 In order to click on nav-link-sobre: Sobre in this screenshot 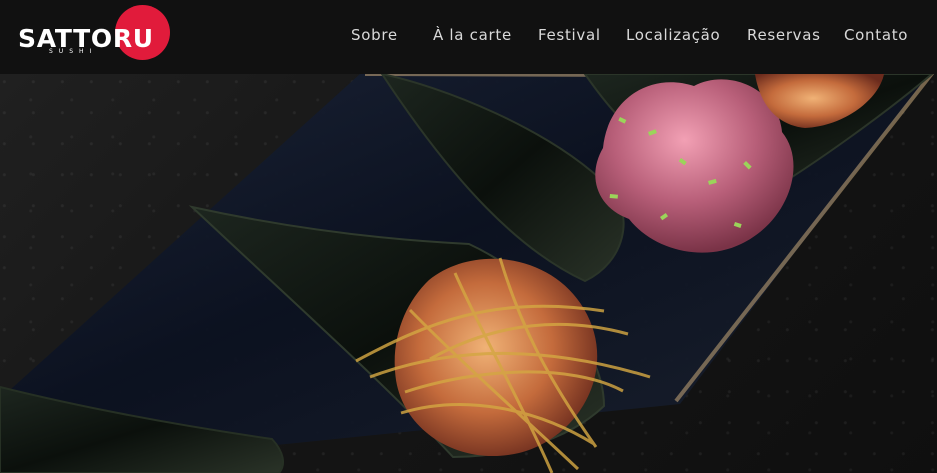, I will do `click(374, 35)`.